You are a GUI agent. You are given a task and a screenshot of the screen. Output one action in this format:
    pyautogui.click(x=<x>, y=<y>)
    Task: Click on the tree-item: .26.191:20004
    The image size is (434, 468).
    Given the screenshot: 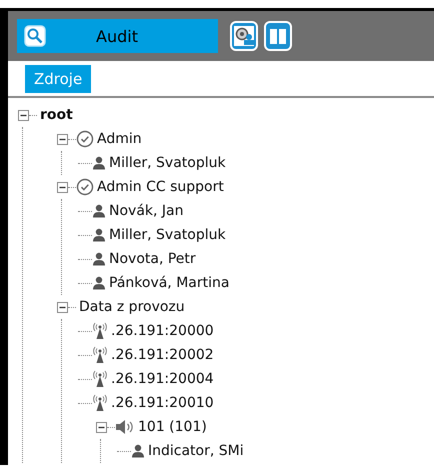 What is the action you would take?
    pyautogui.click(x=162, y=379)
    